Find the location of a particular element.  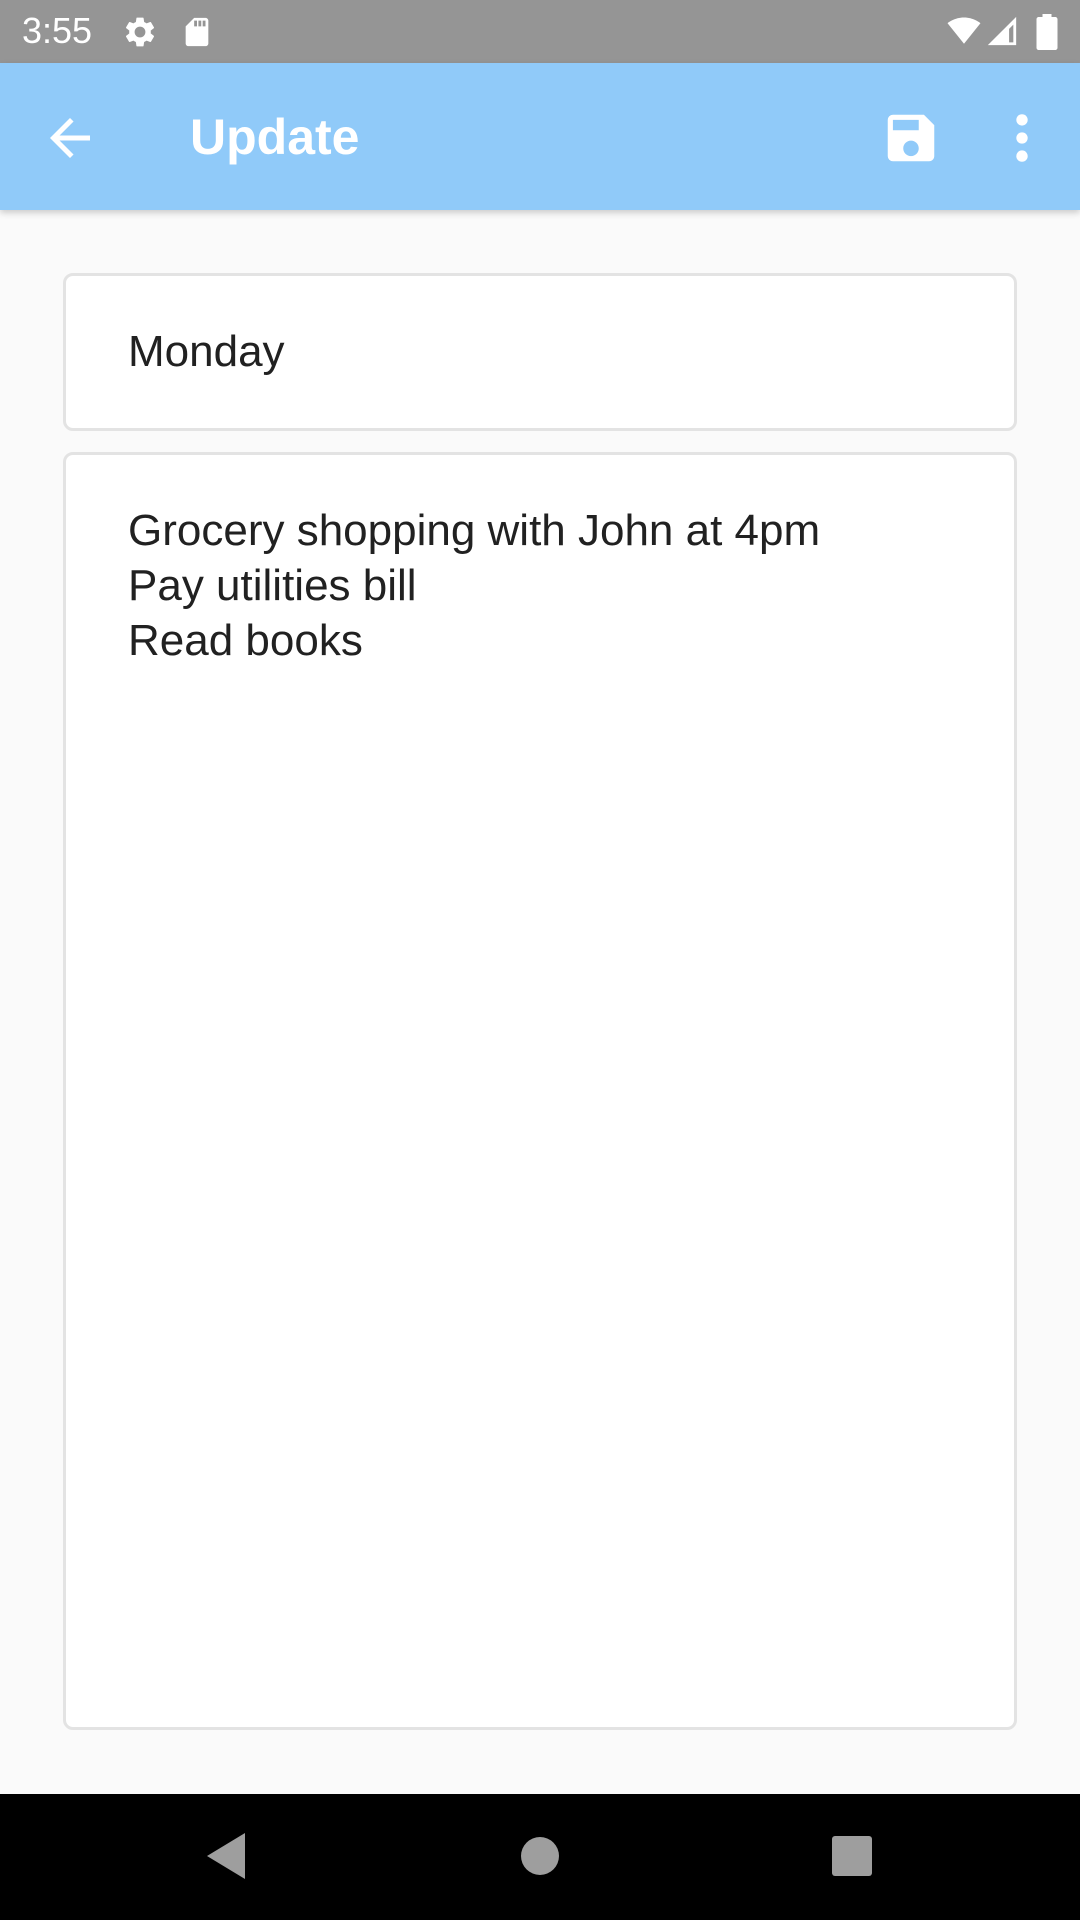

save-button is located at coordinates (911, 138).